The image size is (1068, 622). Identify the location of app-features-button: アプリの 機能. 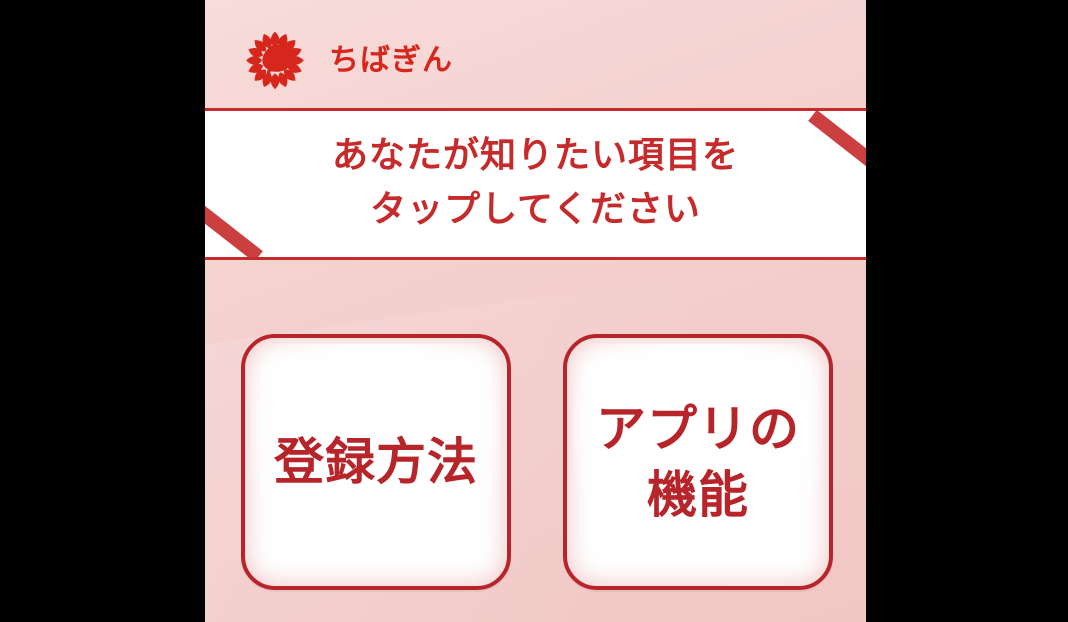
(698, 462).